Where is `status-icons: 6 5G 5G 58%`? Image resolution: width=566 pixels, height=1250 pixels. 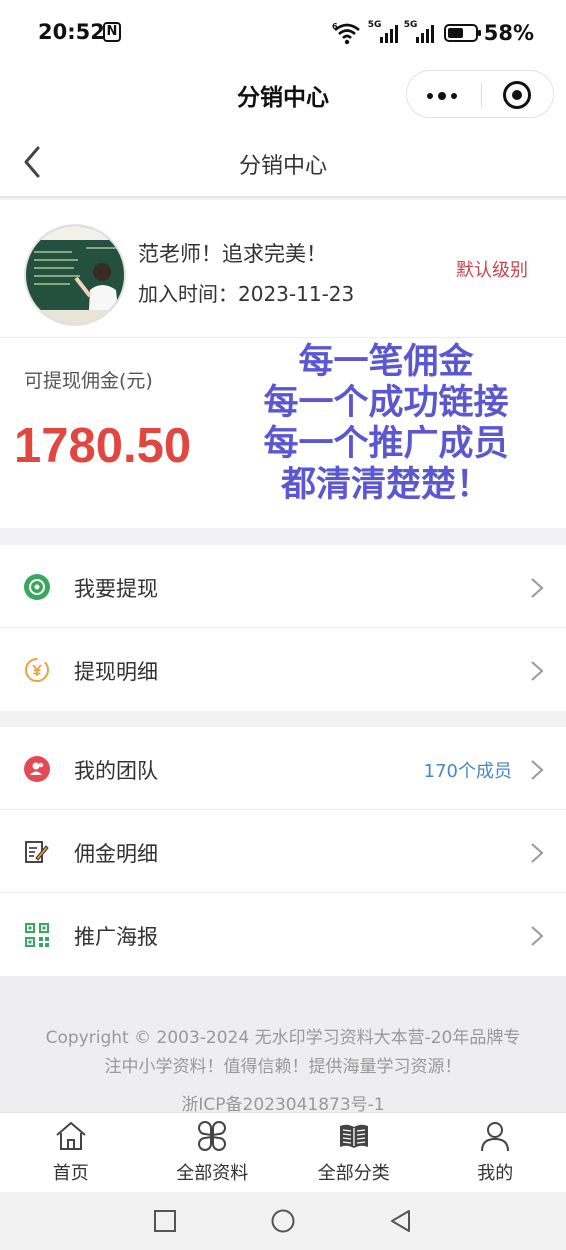 status-icons: 6 5G 5G 58% is located at coordinates (433, 33).